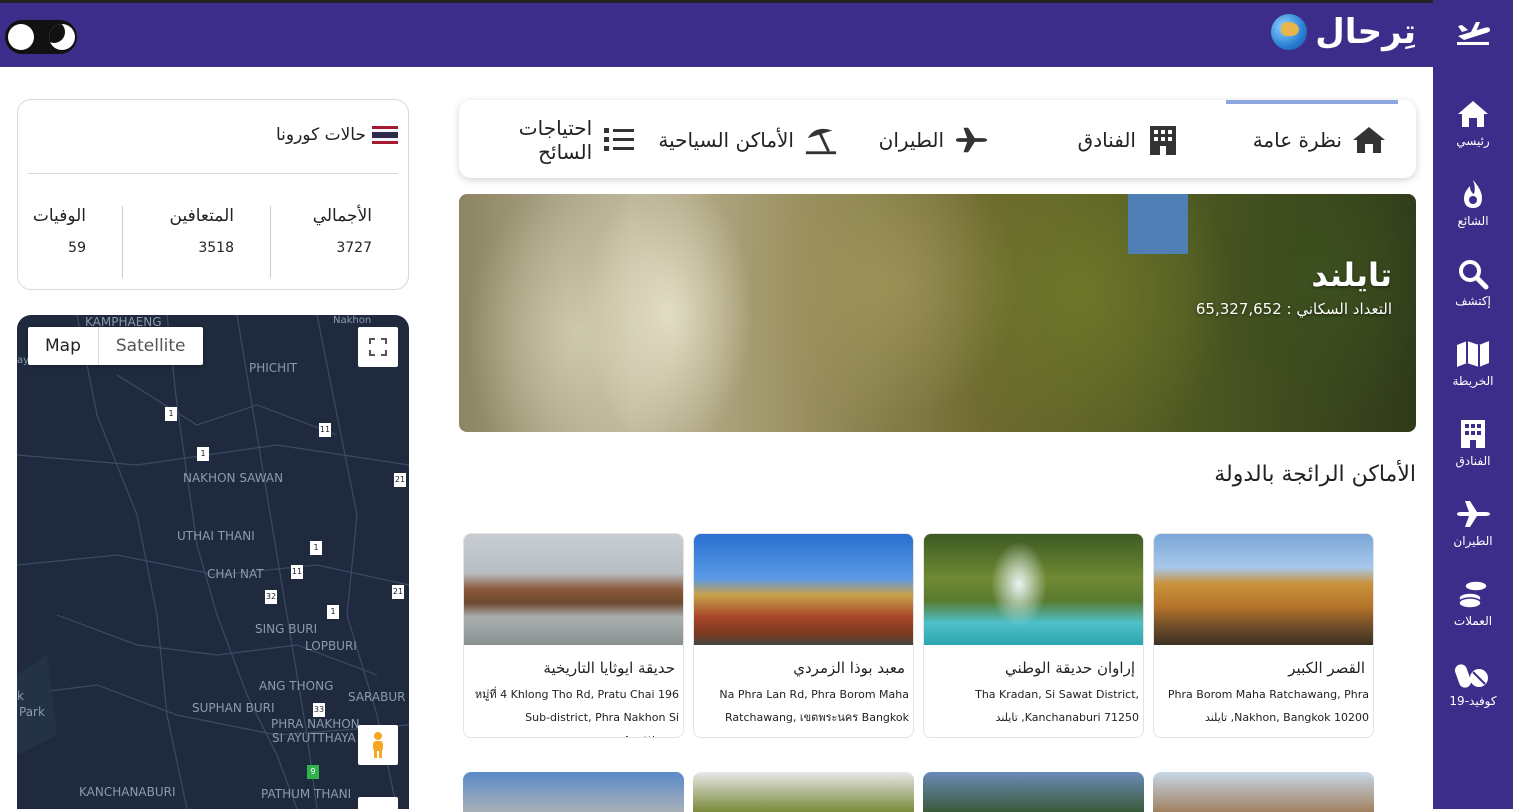  I want to click on pills-icon, so click(1473, 674).